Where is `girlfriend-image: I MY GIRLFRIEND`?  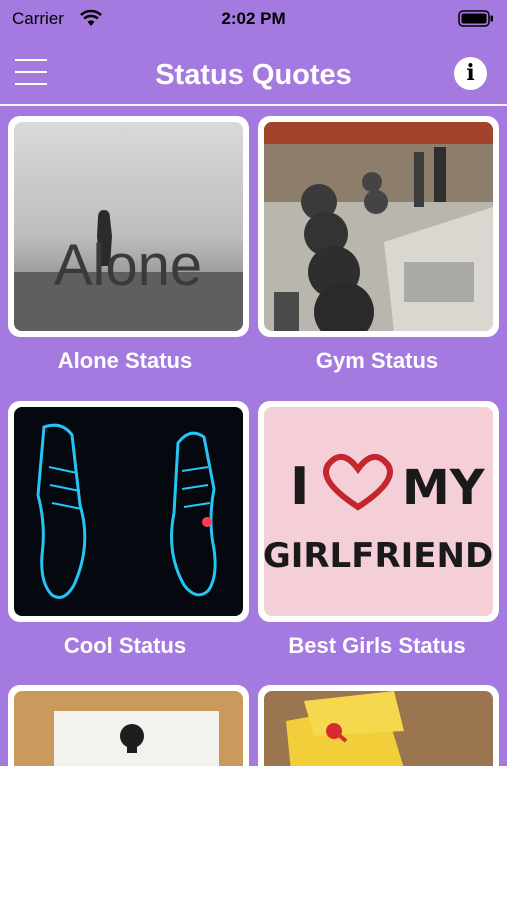 girlfriend-image: I MY GIRLFRIEND is located at coordinates (378, 511).